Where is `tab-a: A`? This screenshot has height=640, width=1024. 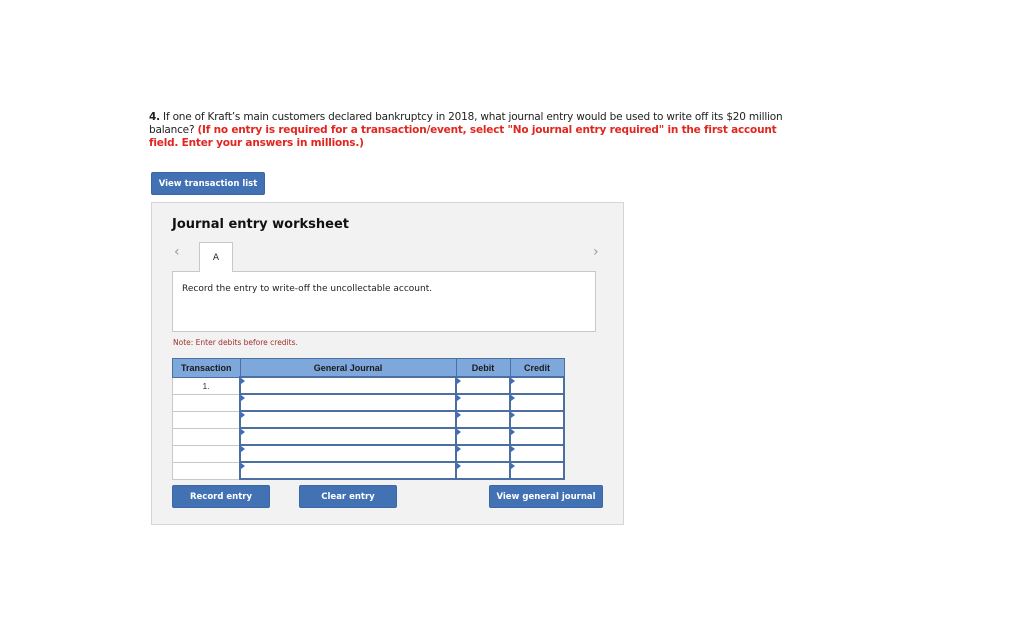 tab-a: A is located at coordinates (216, 257).